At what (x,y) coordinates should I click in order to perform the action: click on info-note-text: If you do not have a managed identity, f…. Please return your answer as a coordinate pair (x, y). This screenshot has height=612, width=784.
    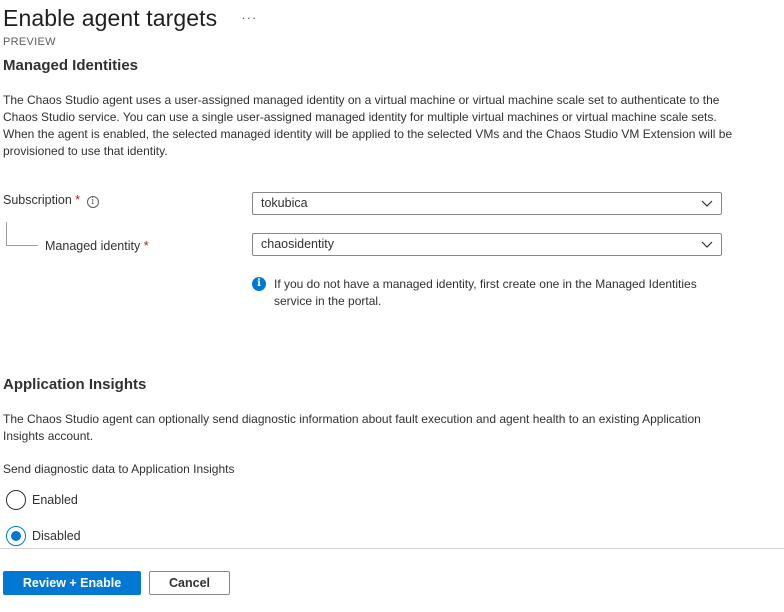
    Looking at the image, I should click on (485, 292).